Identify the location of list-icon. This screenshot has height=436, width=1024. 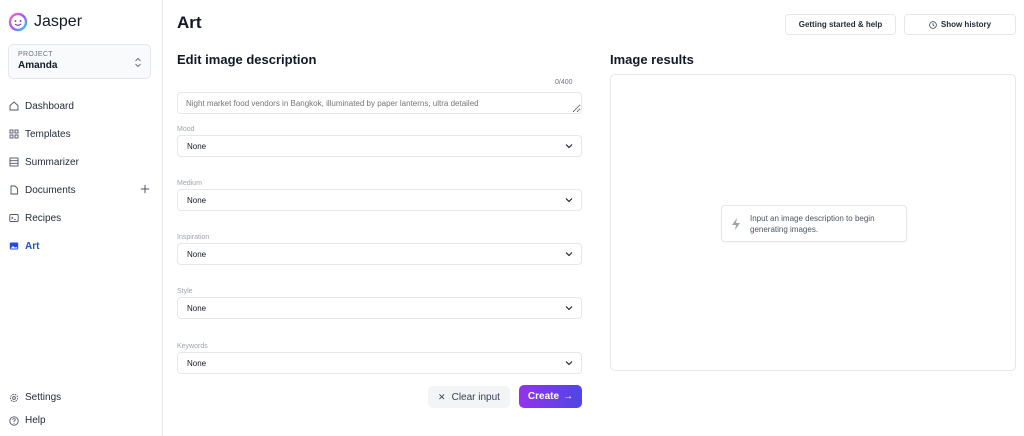
(14, 162).